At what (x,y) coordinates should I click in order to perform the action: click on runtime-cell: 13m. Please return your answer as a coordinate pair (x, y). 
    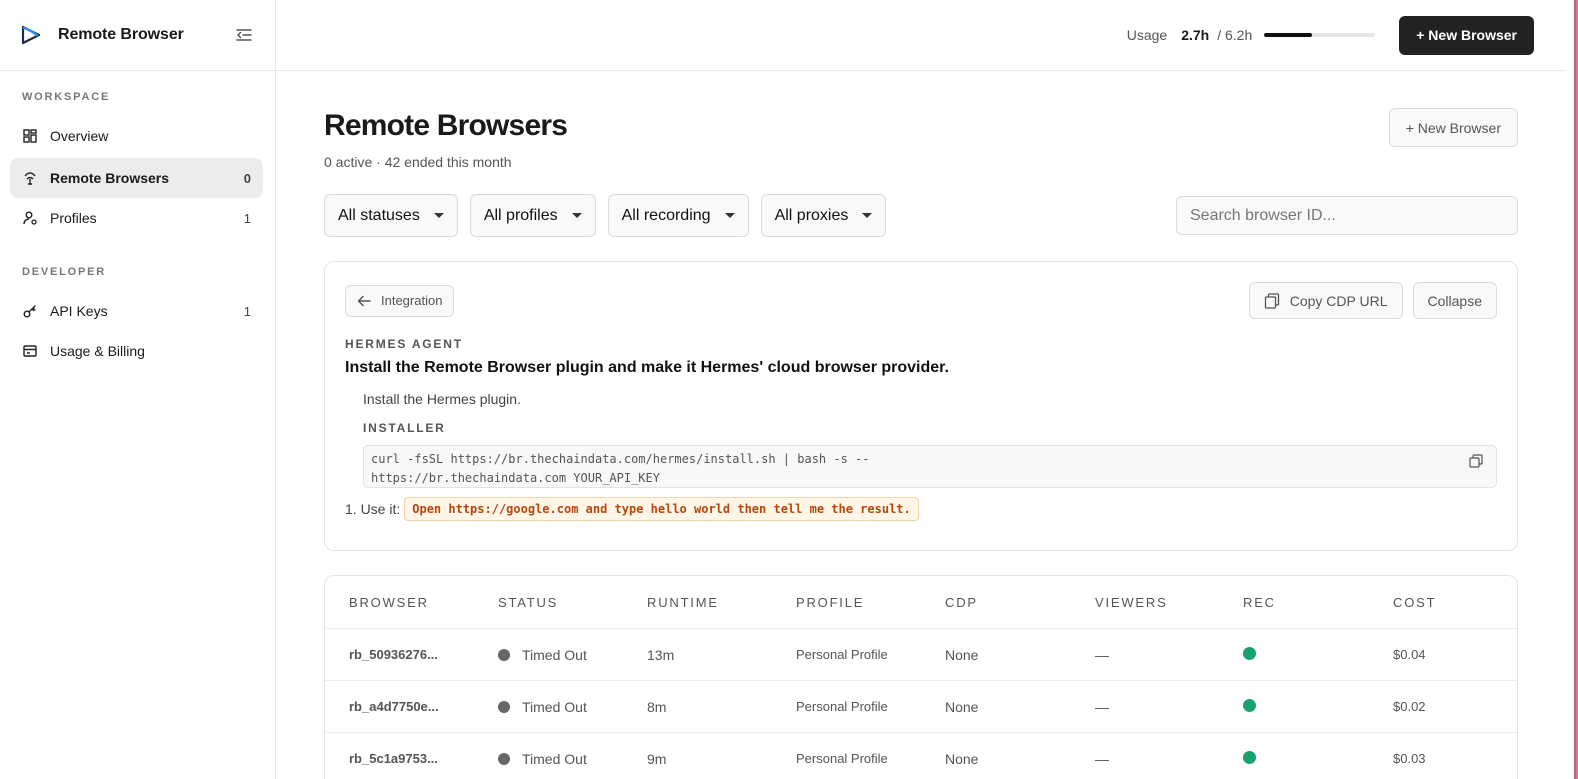
    Looking at the image, I should click on (661, 654).